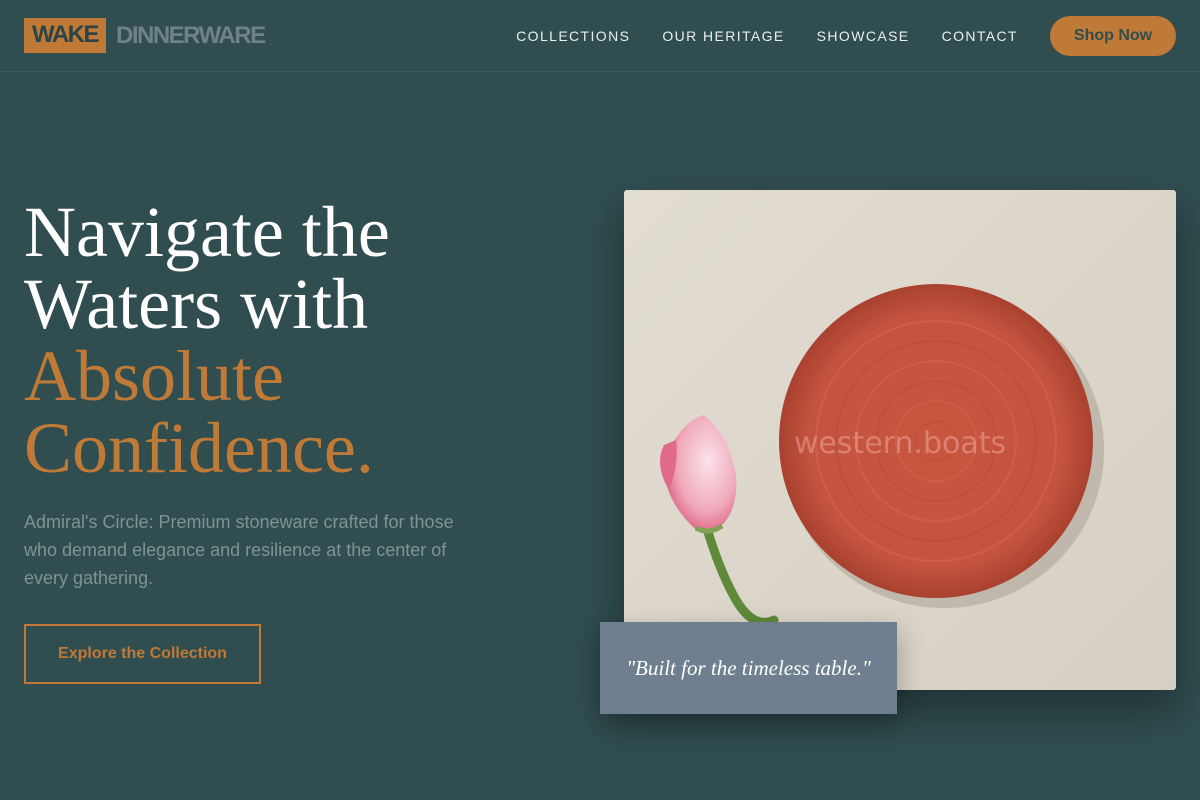 The width and height of the screenshot is (1200, 800). I want to click on nav-showcase: SHOWCASE, so click(863, 36).